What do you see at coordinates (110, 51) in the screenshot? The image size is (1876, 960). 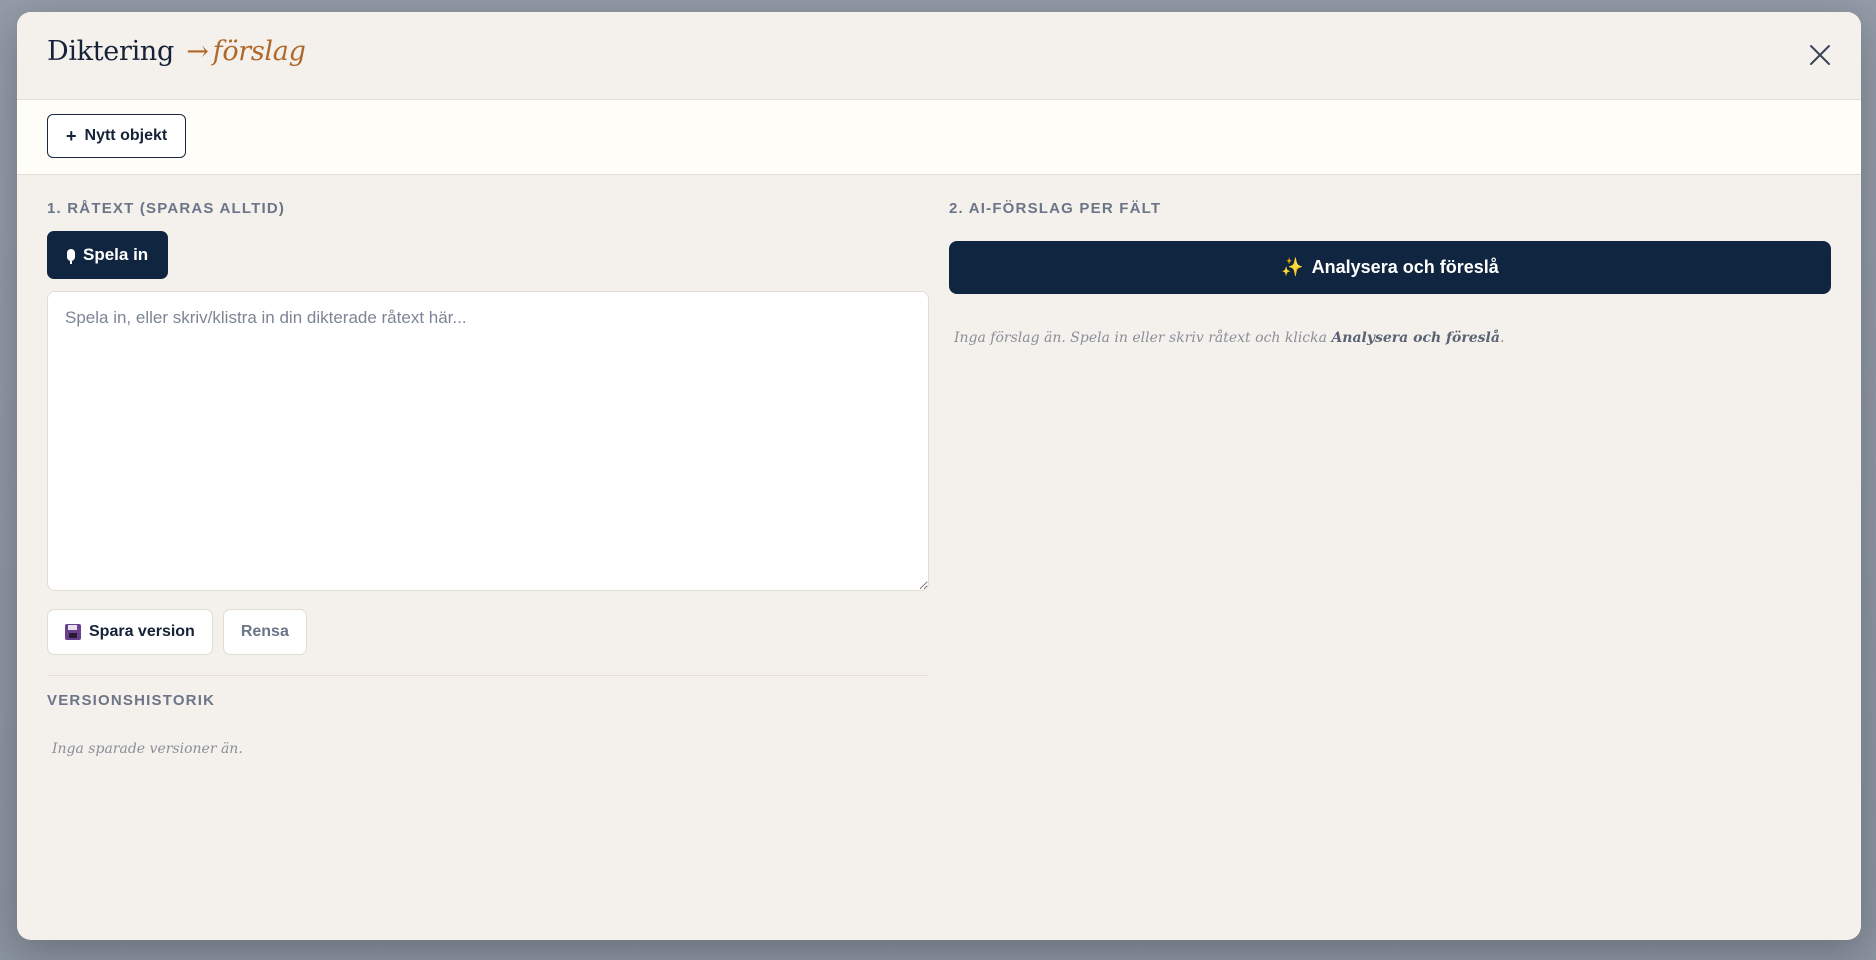 I see `modal-title-main: Diktering` at bounding box center [110, 51].